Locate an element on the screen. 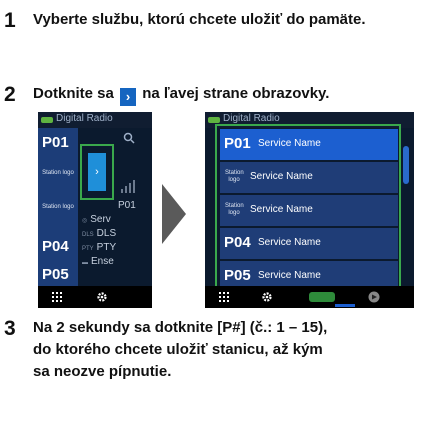 The image size is (426, 426). left-info-ensemble: ▬ Ense is located at coordinates (98, 261).